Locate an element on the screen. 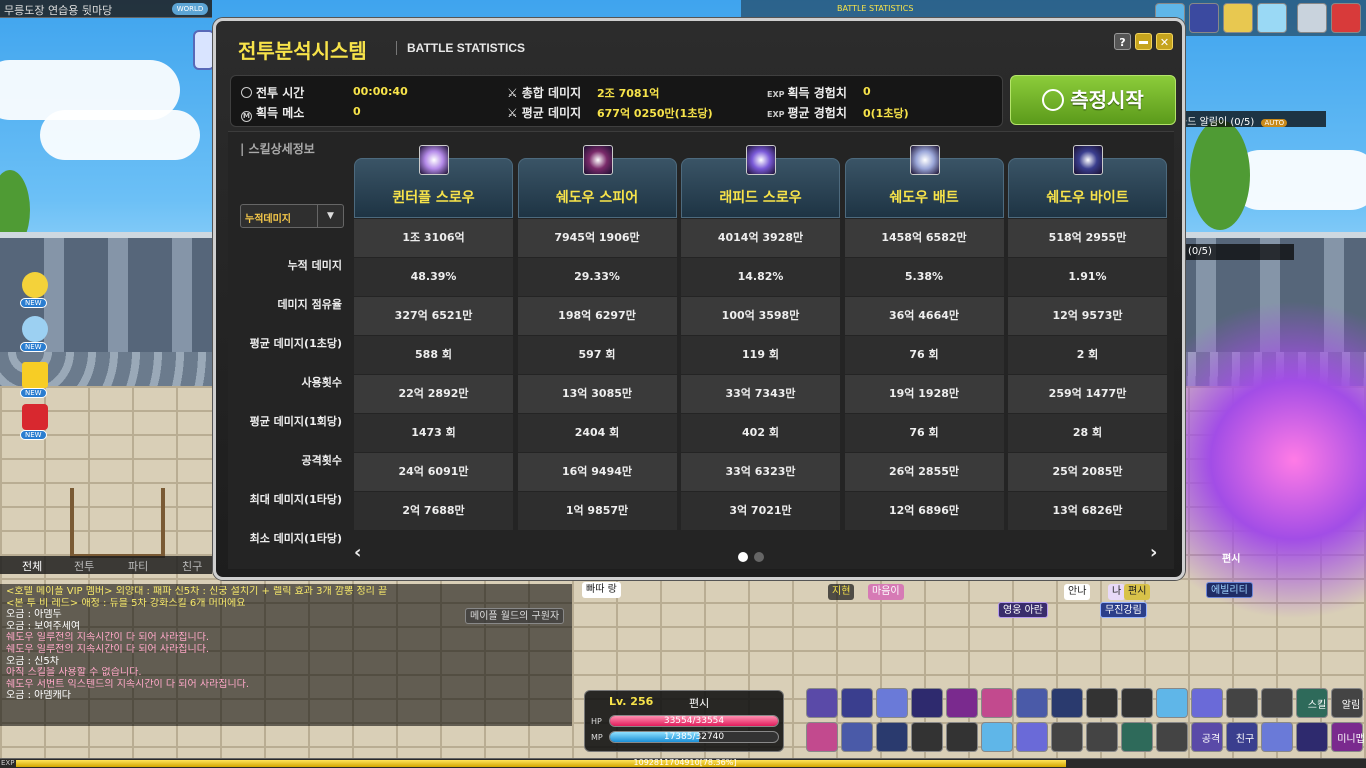  name-tag: 마음이 is located at coordinates (886, 592).